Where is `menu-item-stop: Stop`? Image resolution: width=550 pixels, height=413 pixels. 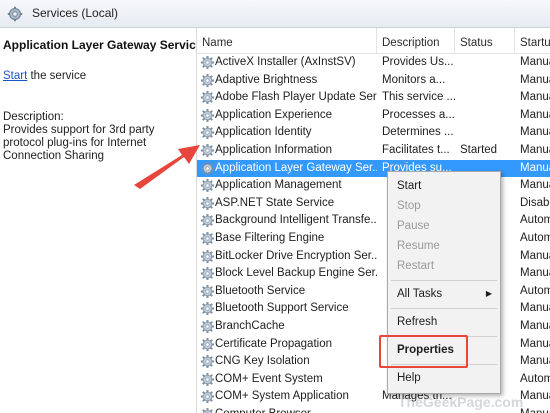
menu-item-stop: Stop is located at coordinates (444, 206).